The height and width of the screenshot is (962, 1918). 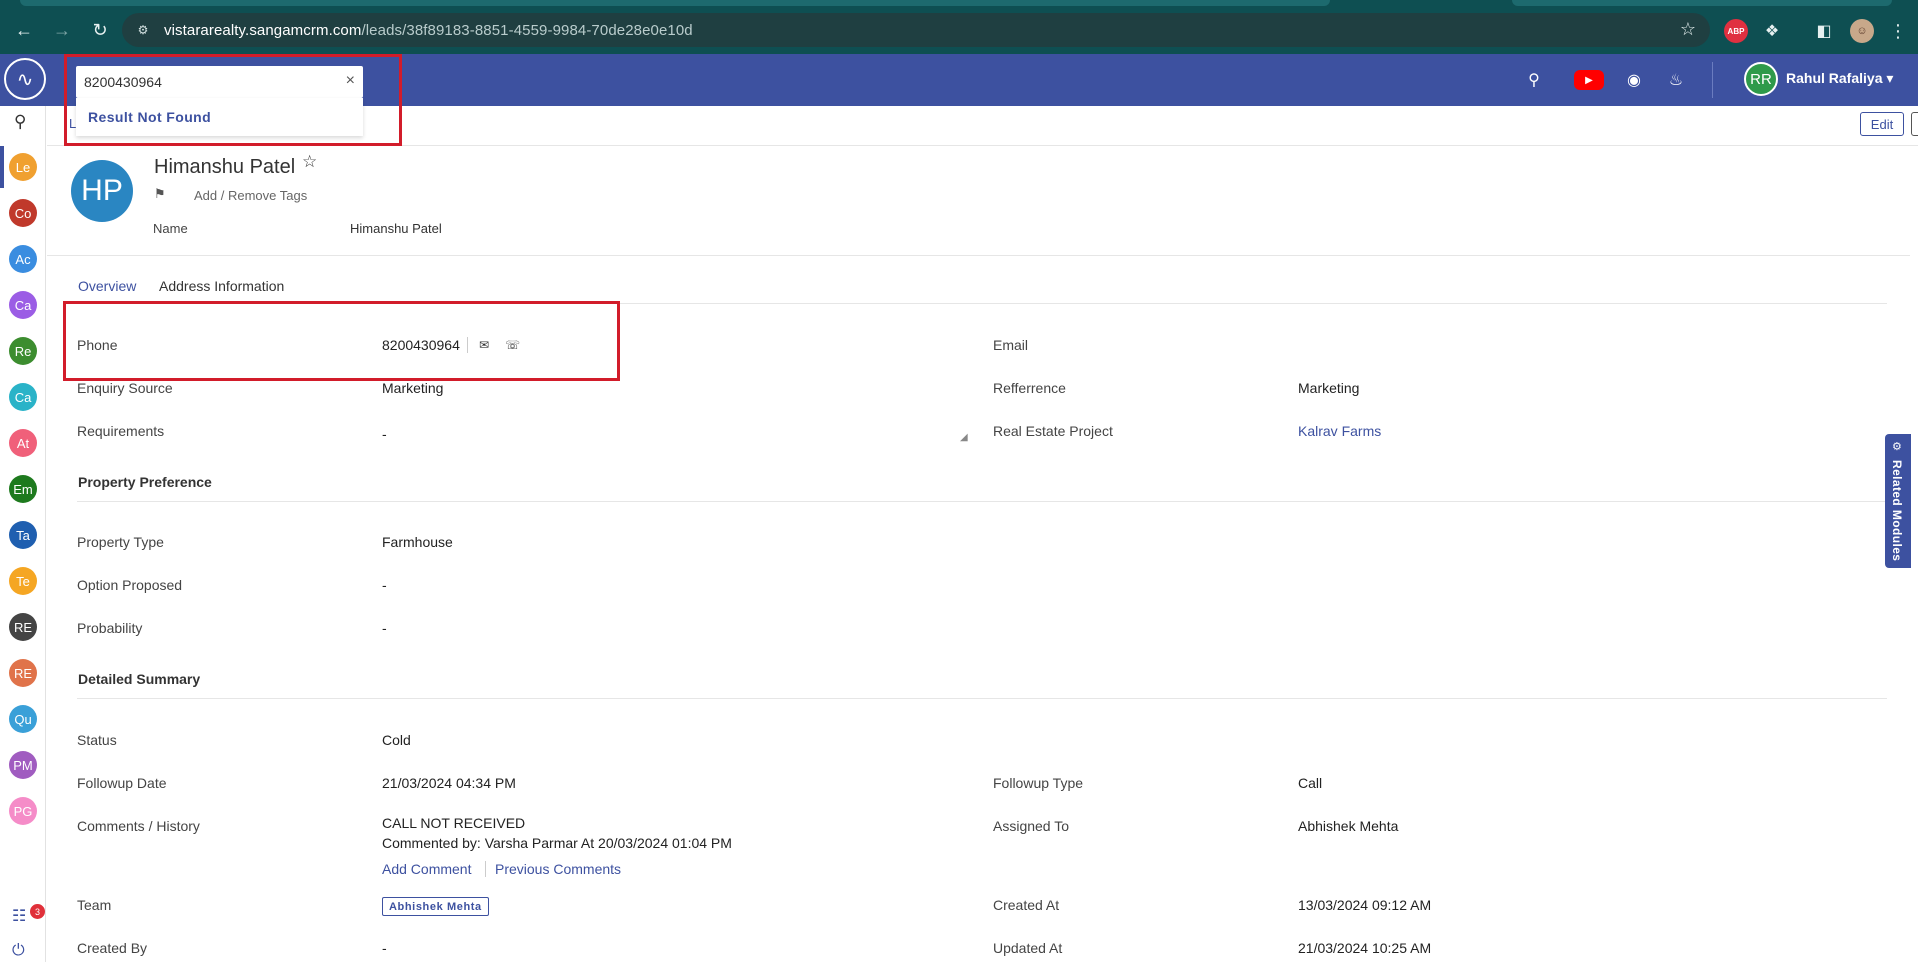 What do you see at coordinates (1038, 783) in the screenshot?
I see `followup-type-label: Followup Type` at bounding box center [1038, 783].